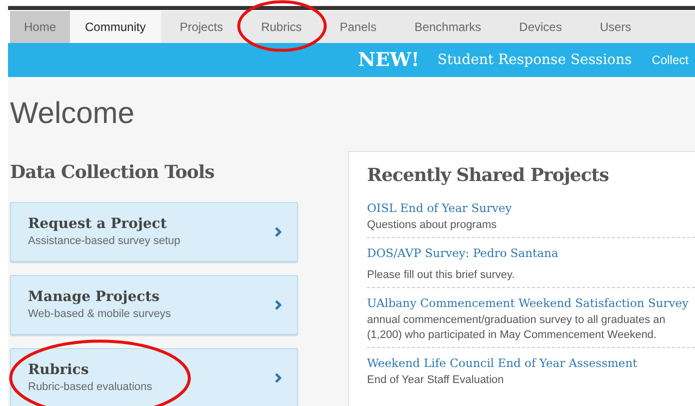 Image resolution: width=695 pixels, height=406 pixels. I want to click on nav-tab: Projects, so click(201, 27).